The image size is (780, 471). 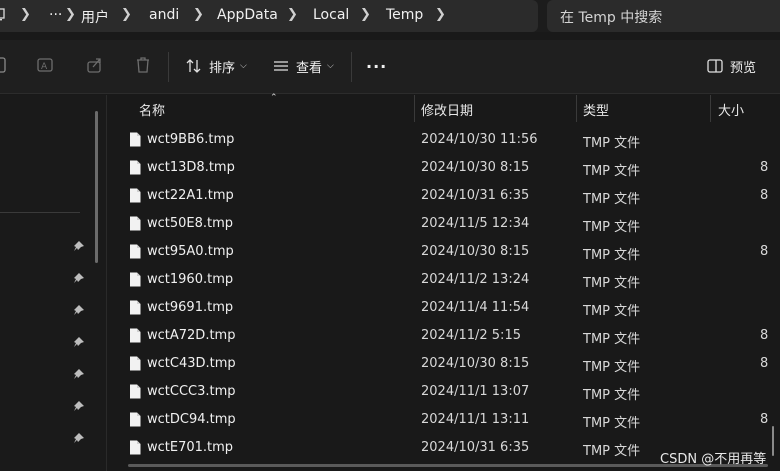 What do you see at coordinates (55, 15) in the screenshot?
I see `breadcrumb-overflow: ···` at bounding box center [55, 15].